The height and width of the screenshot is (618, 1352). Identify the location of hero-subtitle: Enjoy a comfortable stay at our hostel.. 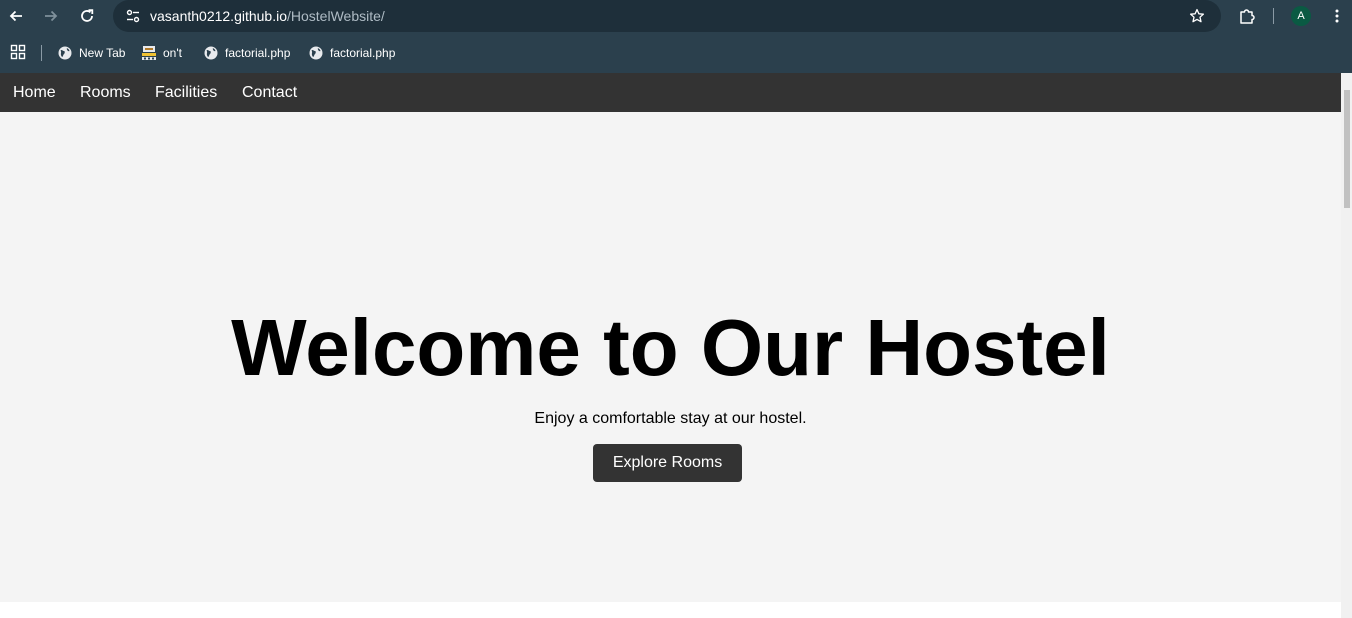
(670, 418).